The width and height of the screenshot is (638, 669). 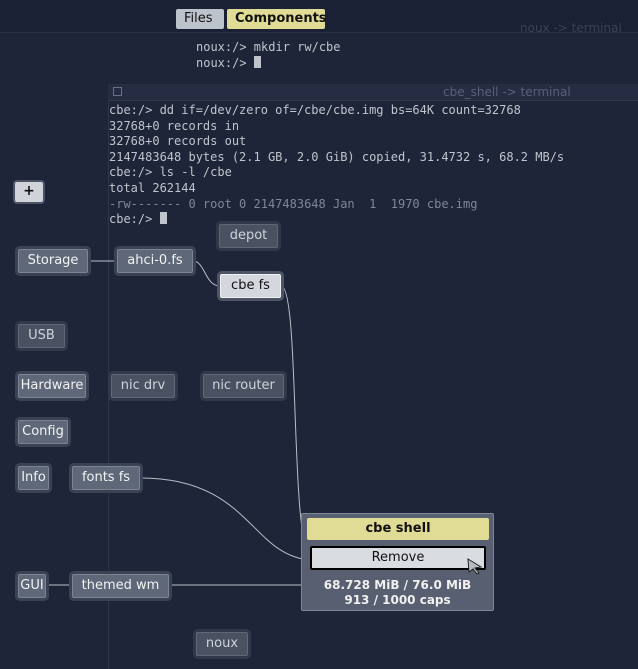 What do you see at coordinates (33, 478) in the screenshot?
I see `node-info: Info` at bounding box center [33, 478].